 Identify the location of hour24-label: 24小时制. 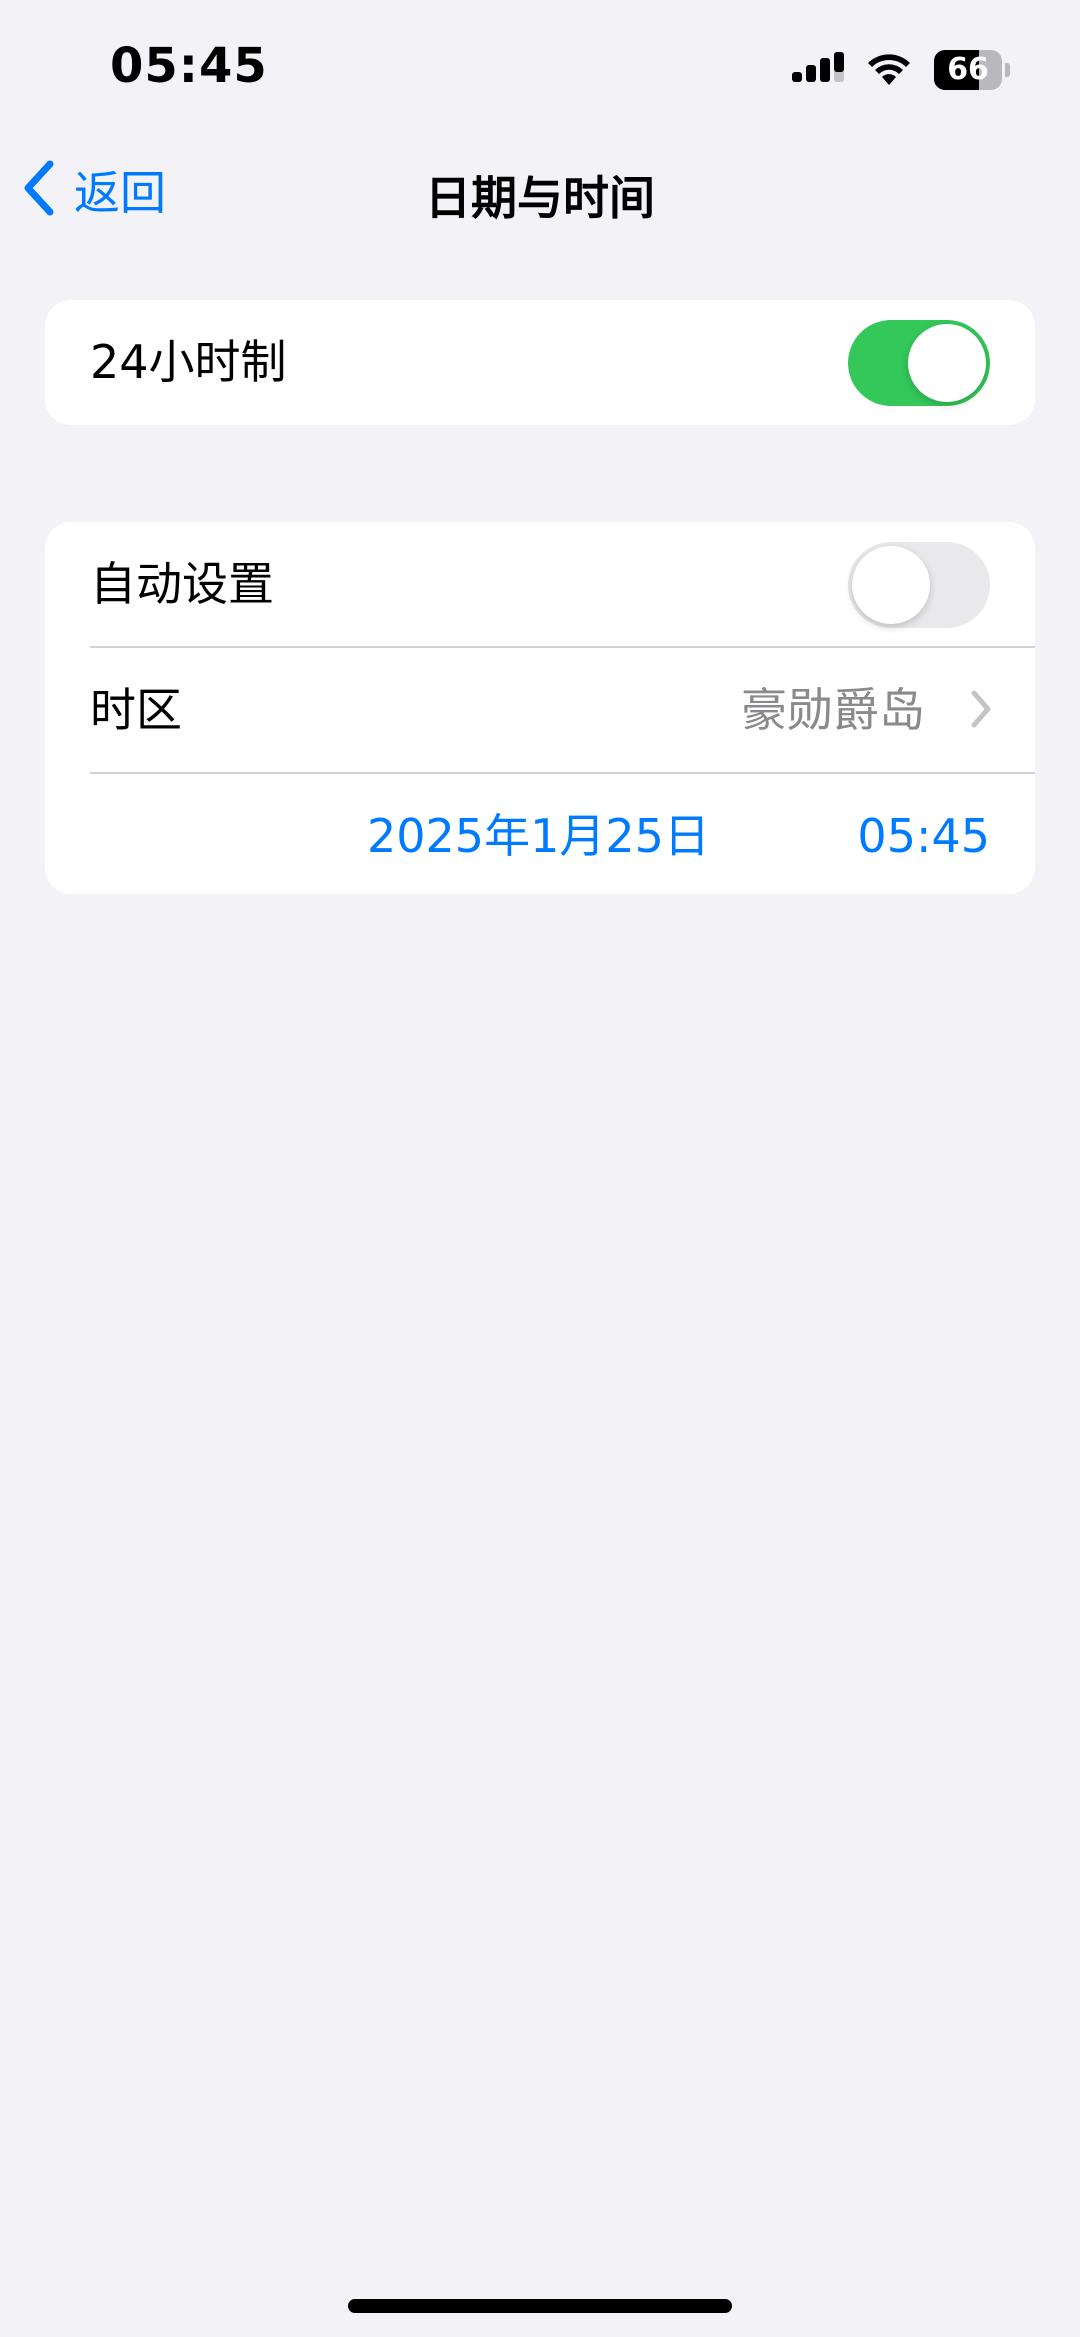
(188, 362).